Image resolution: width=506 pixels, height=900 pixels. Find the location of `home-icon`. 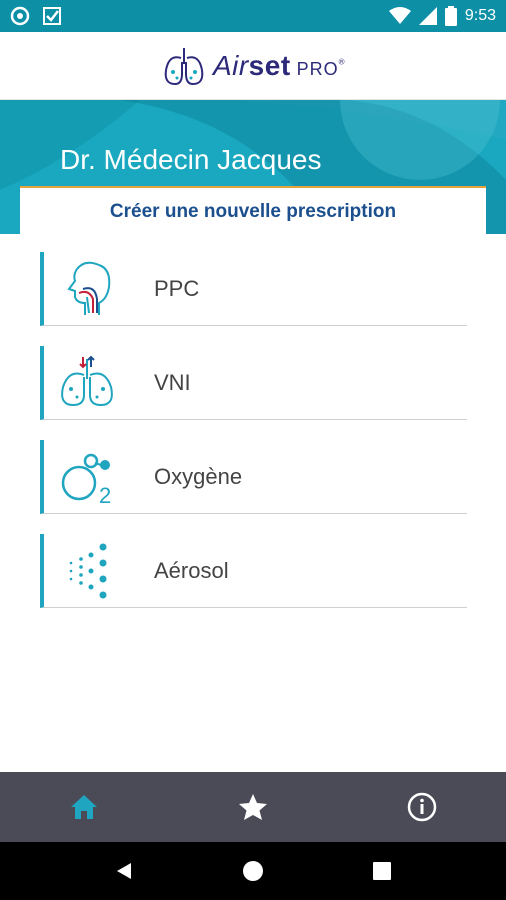

home-icon is located at coordinates (84, 807).